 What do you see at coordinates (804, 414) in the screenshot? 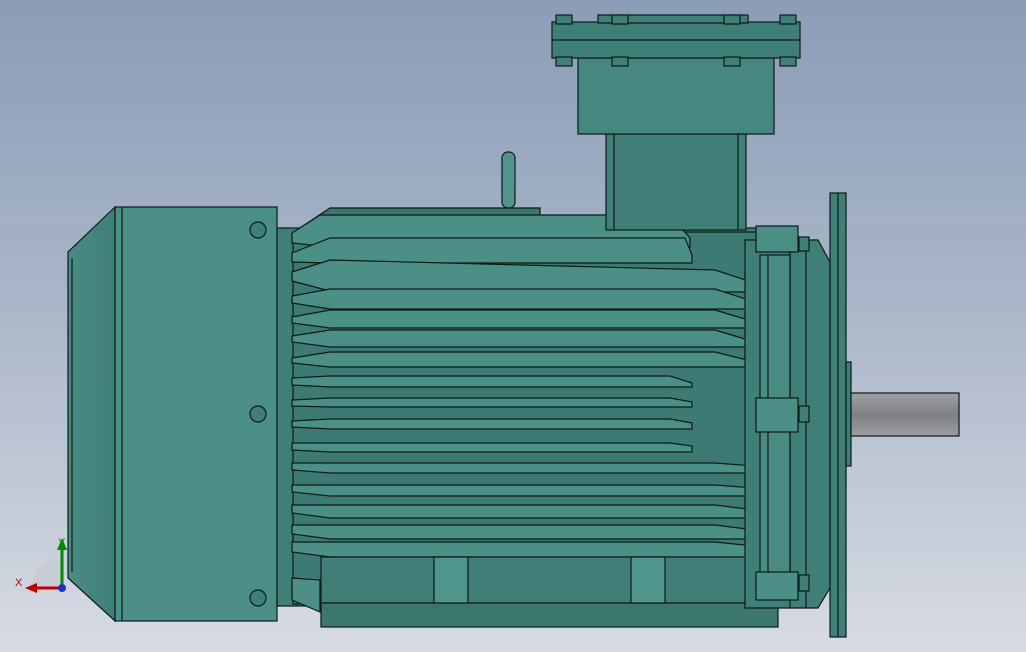
I see `shield-nut-middle` at bounding box center [804, 414].